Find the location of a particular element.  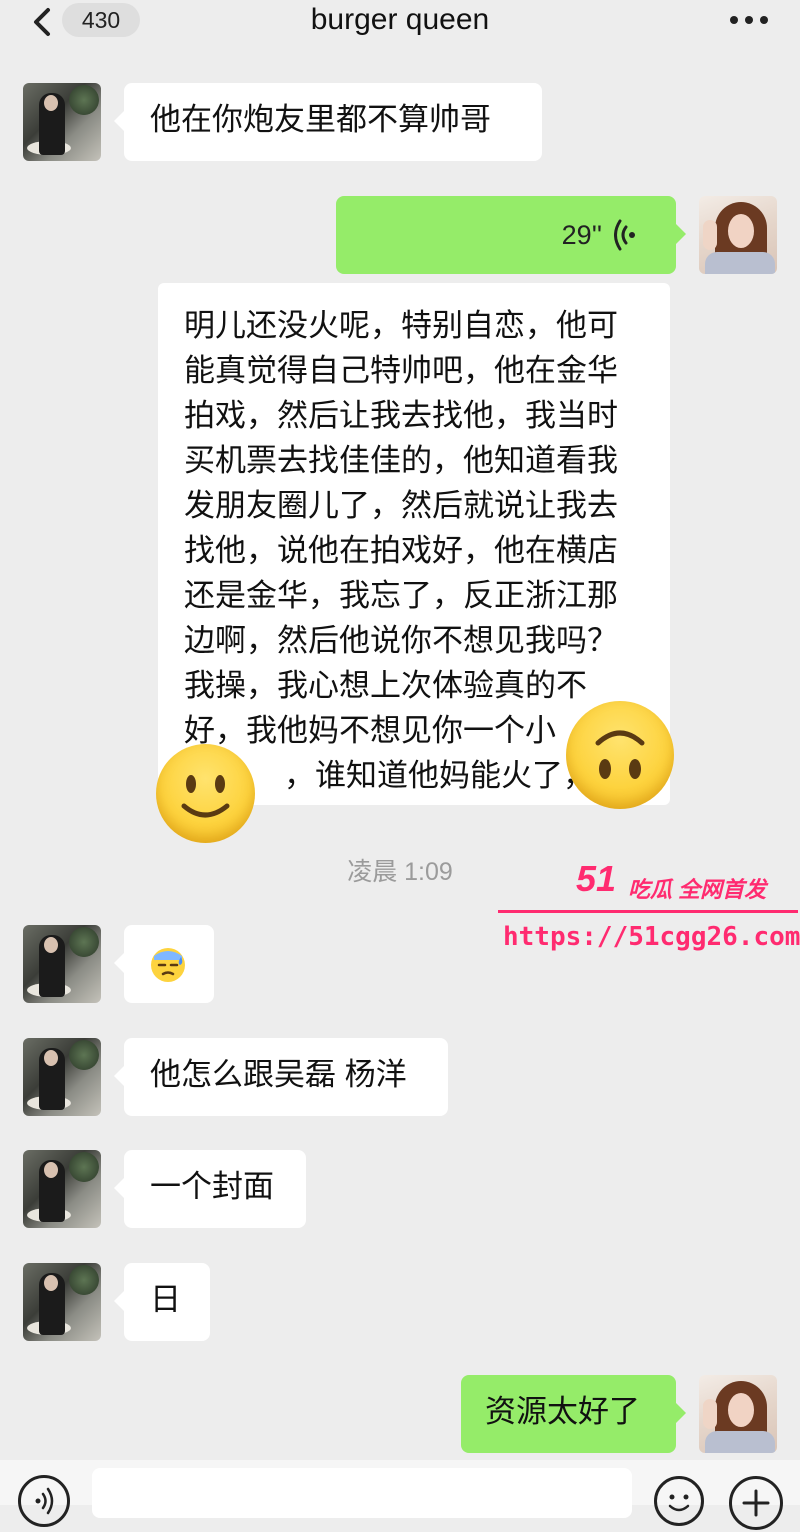

text-line: 还是金华，我忘了，反正浙江那 is located at coordinates (401, 595).